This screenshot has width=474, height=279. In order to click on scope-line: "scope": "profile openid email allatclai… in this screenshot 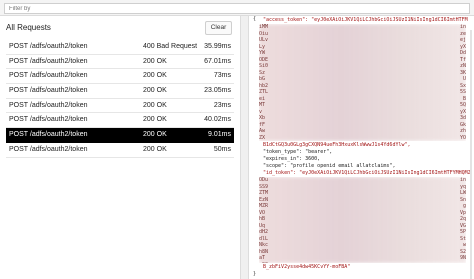, I will do `click(329, 166)`.